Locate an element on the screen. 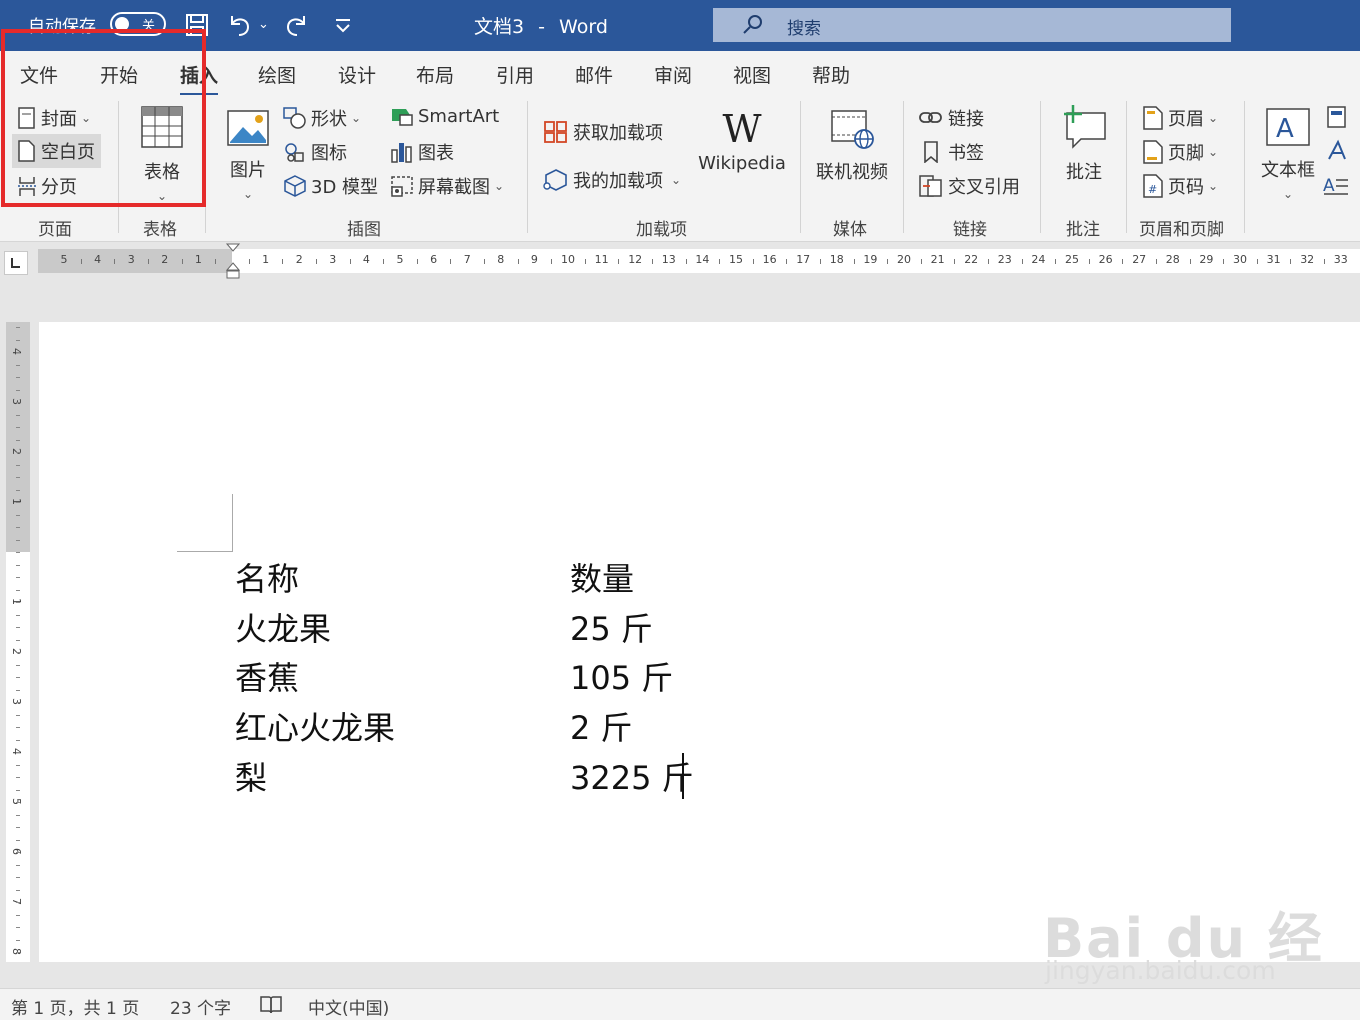 The image size is (1360, 1020). footer-button: 页脚 ⌄ is located at coordinates (1180, 152).